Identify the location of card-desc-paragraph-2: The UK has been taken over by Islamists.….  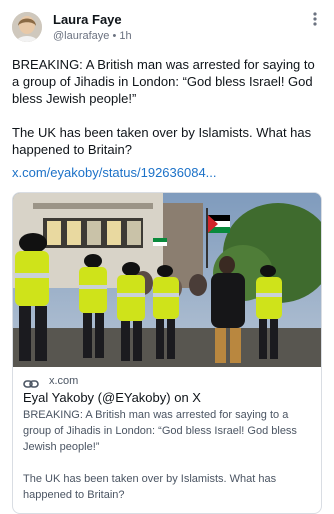
(150, 487).